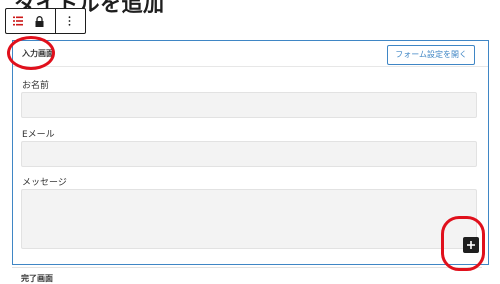 The width and height of the screenshot is (500, 284). I want to click on section-divider, so click(247, 267).